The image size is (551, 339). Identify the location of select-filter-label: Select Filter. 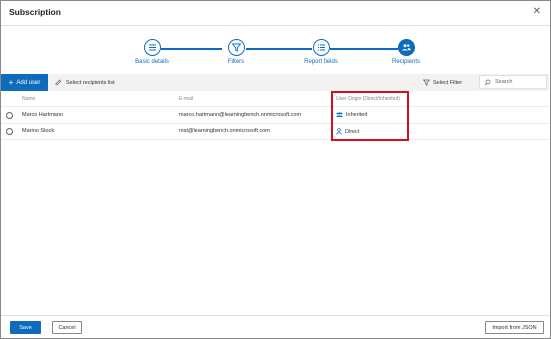
(448, 82).